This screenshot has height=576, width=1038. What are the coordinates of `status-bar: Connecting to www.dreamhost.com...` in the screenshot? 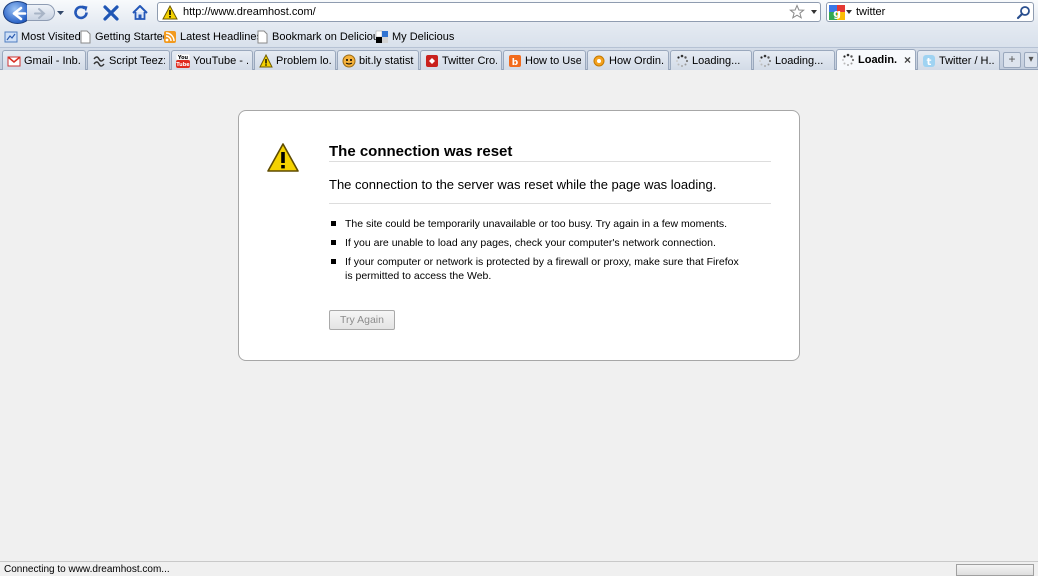 It's located at (519, 568).